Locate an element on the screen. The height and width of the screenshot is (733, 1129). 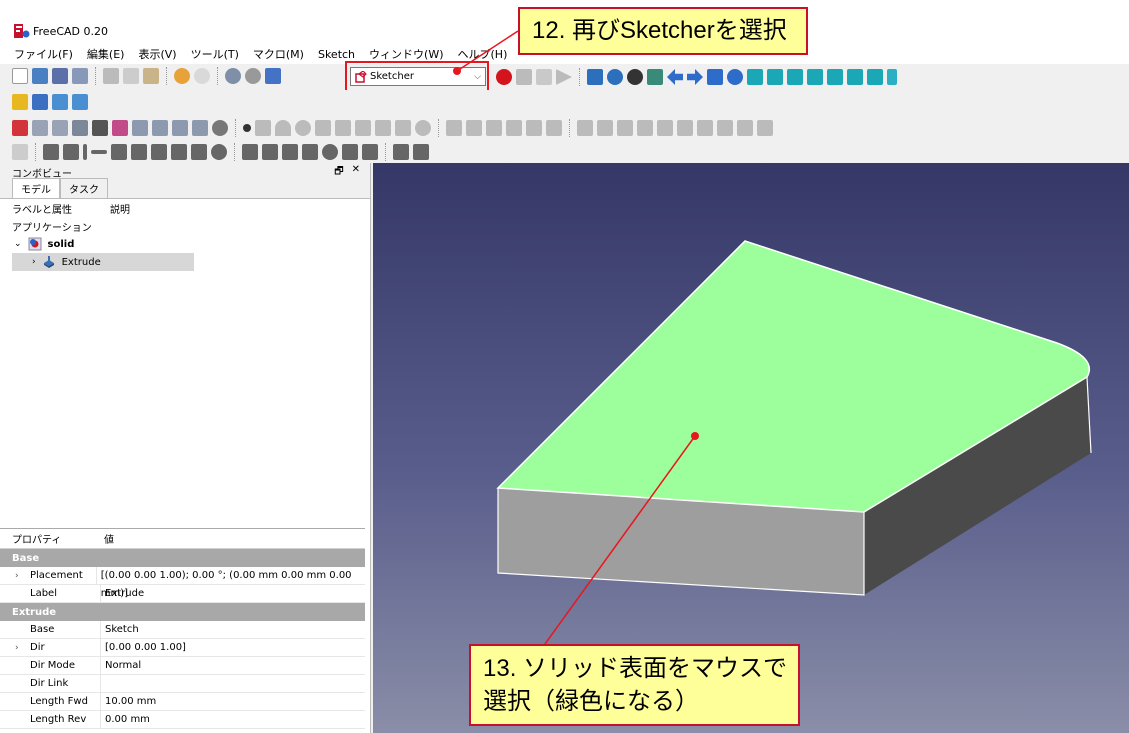
callout-step-12: 12. 再びSketcherを選択 is located at coordinates (663, 31).